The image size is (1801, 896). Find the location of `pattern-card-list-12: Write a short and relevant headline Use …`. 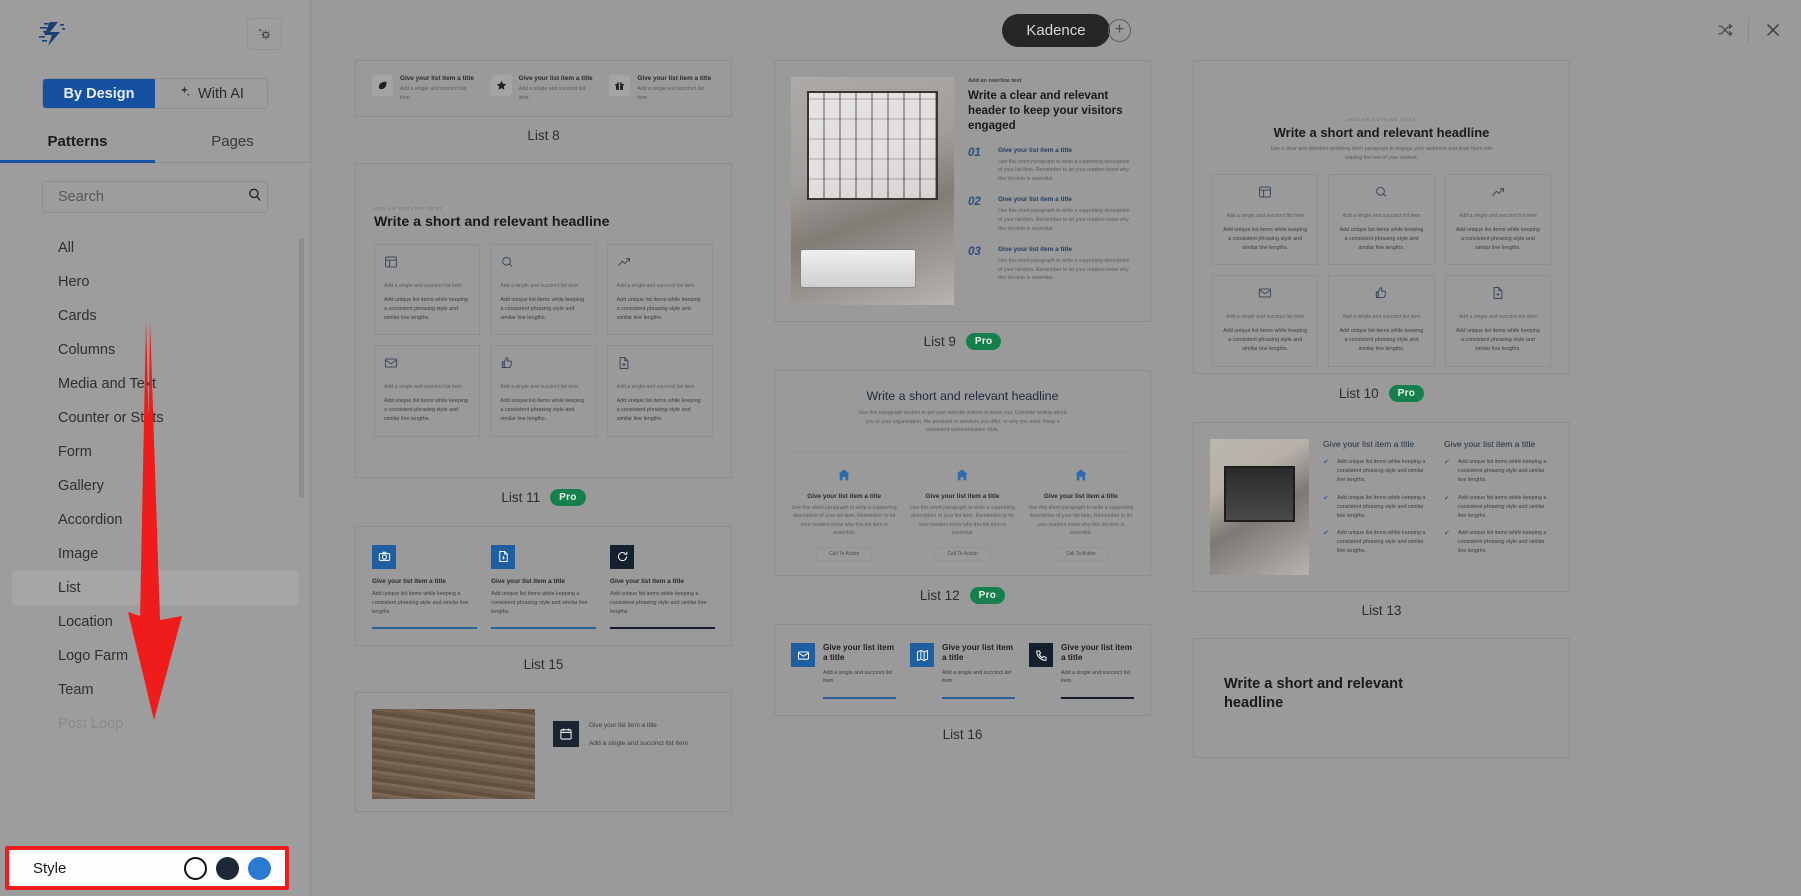

pattern-card-list-12: Write a short and relevant headline Use … is located at coordinates (962, 473).